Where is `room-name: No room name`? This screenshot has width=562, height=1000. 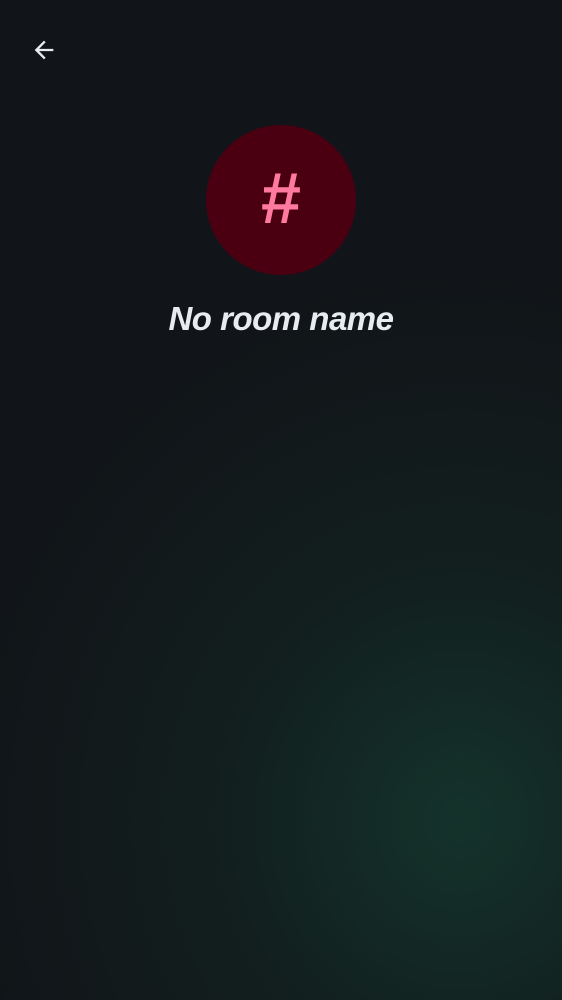
room-name: No room name is located at coordinates (281, 318).